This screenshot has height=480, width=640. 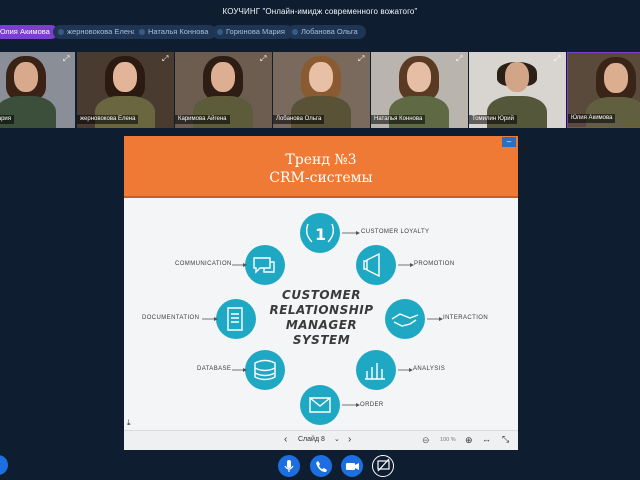 I want to click on call-controls, so click(x=320, y=466).